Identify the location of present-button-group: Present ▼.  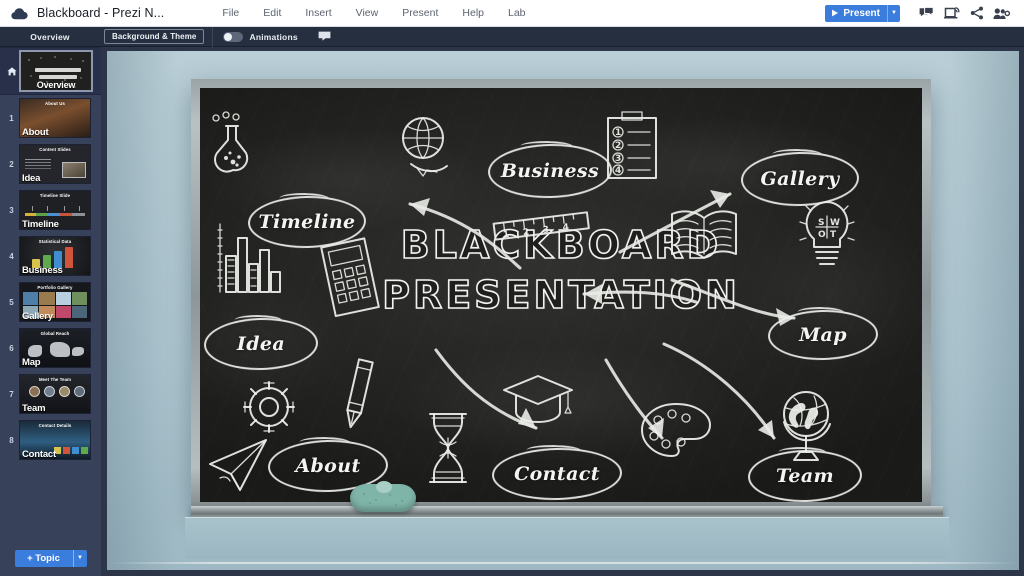
(862, 13).